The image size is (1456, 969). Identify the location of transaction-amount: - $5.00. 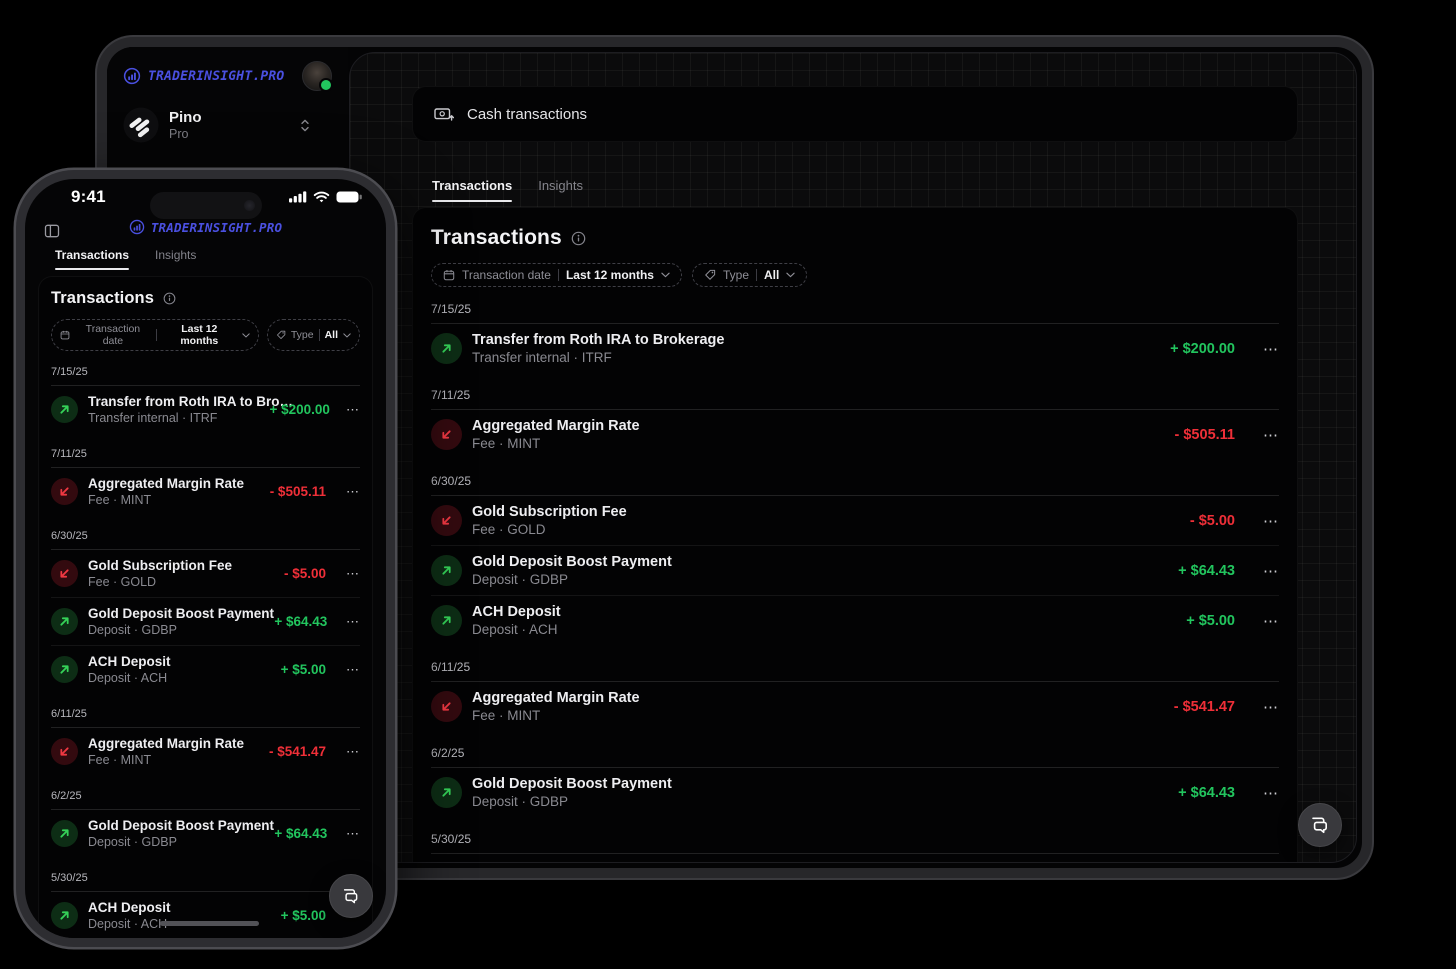
(304, 573).